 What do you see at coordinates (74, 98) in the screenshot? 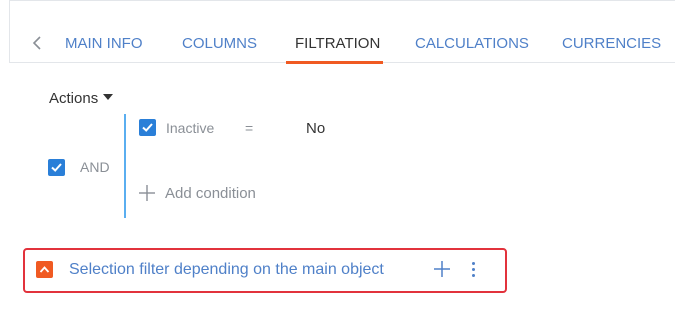
I see `actions-label: Actions` at bounding box center [74, 98].